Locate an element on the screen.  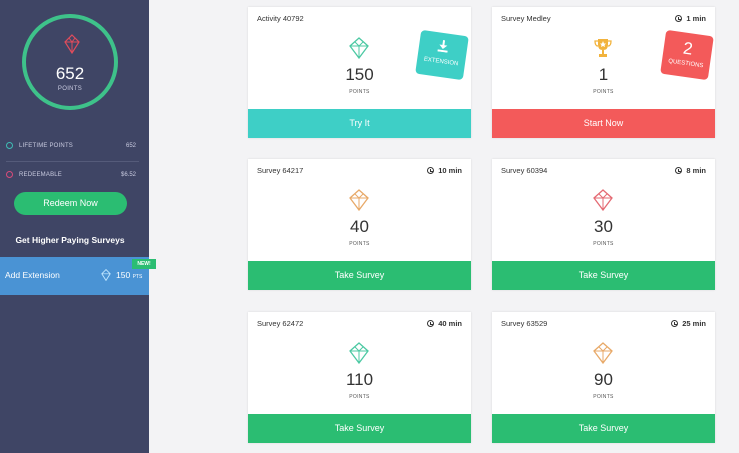
download-icon is located at coordinates (442, 46).